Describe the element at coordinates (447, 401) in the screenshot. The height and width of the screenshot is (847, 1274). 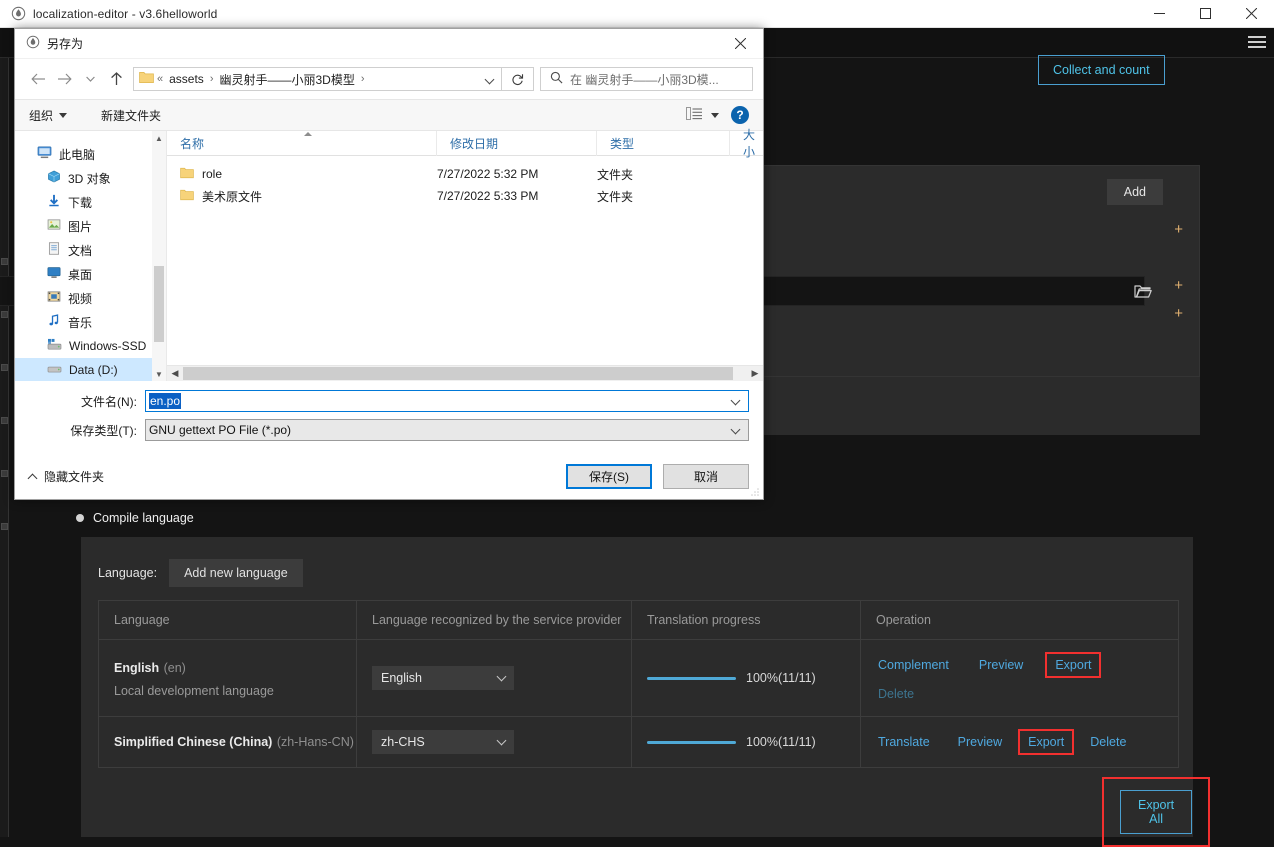
I see `filename-input: en.po` at that location.